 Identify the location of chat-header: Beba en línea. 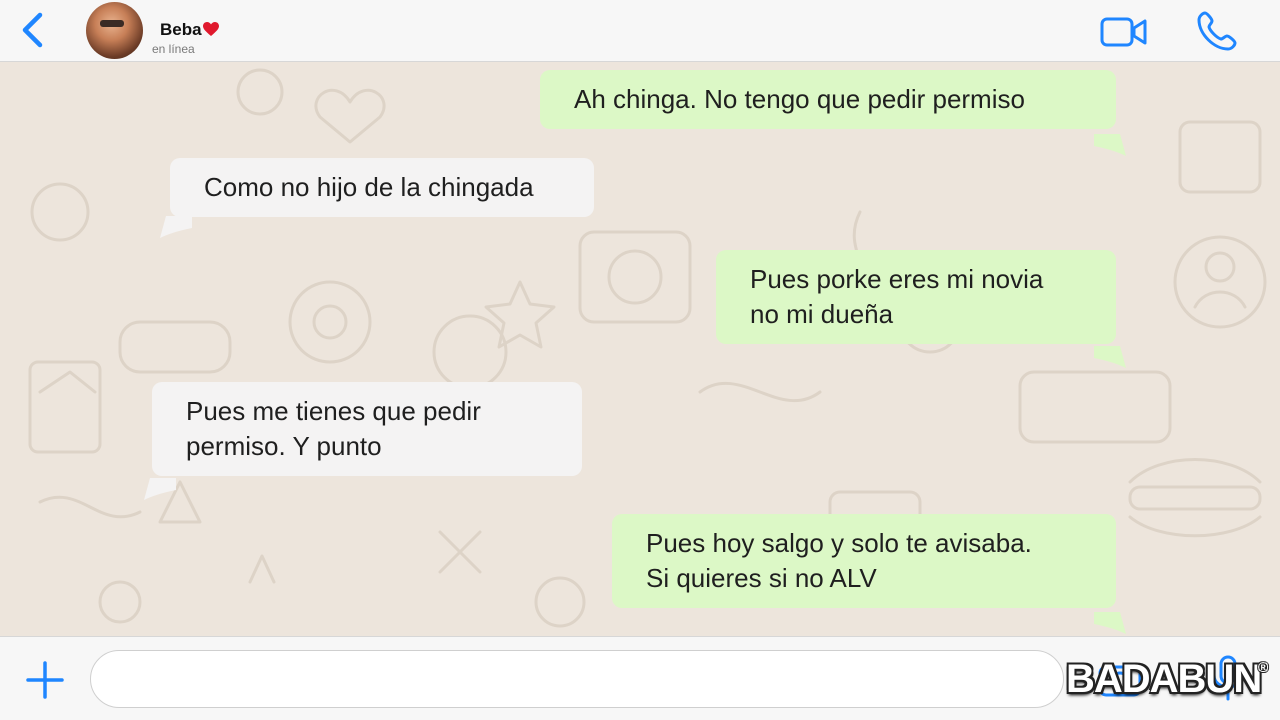
(640, 31).